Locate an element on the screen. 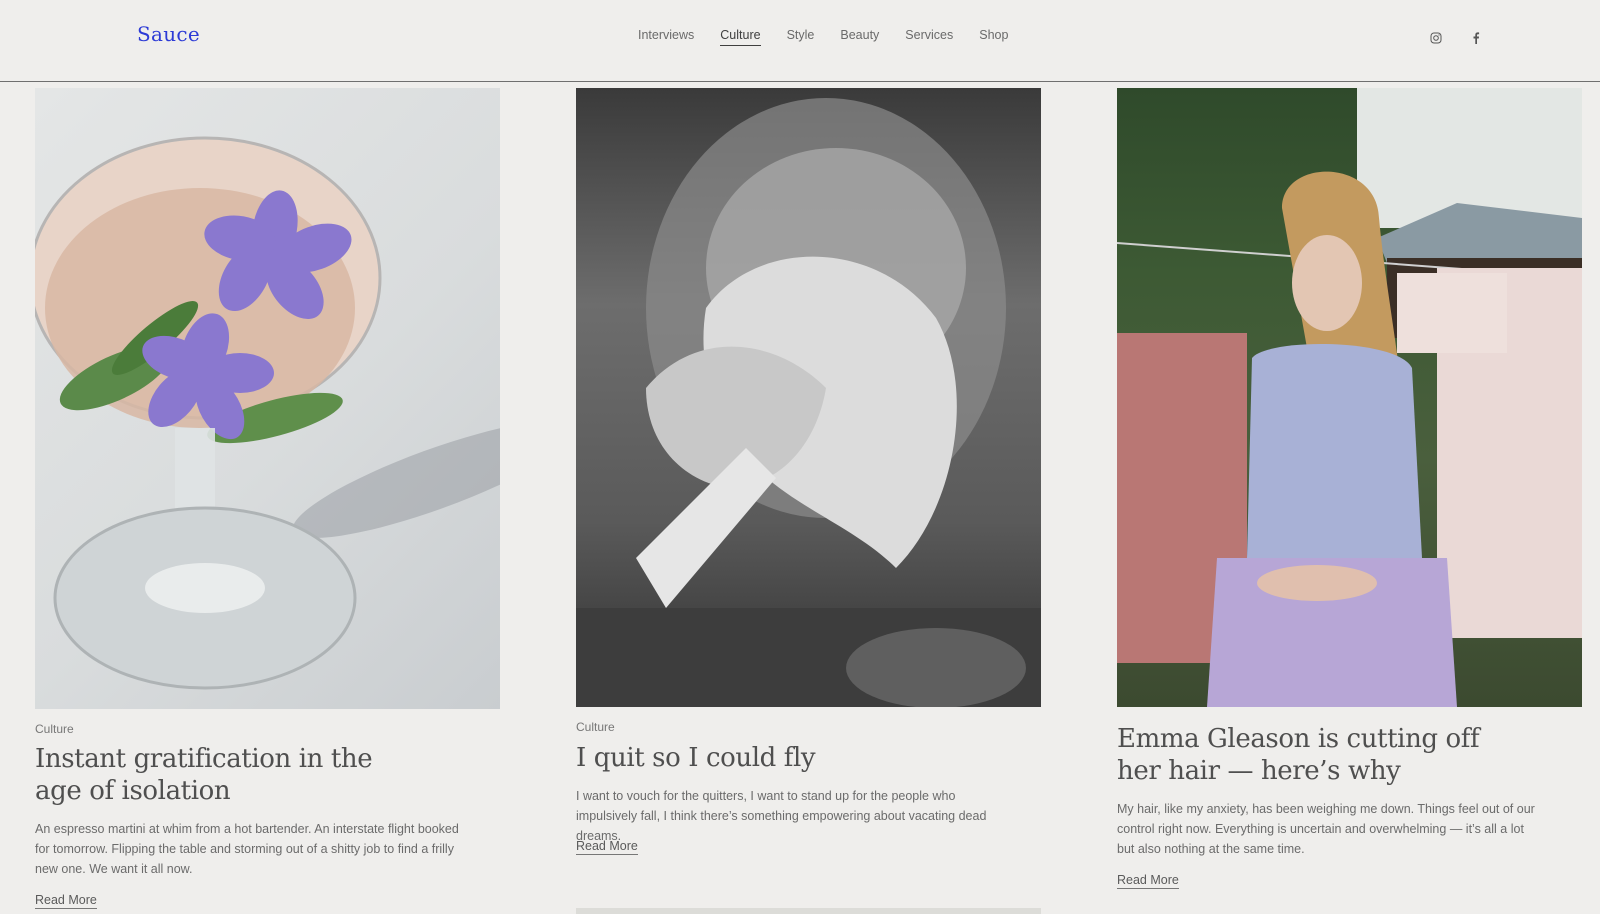 The height and width of the screenshot is (914, 1600). nav-item-interviews: Interviews is located at coordinates (666, 37).